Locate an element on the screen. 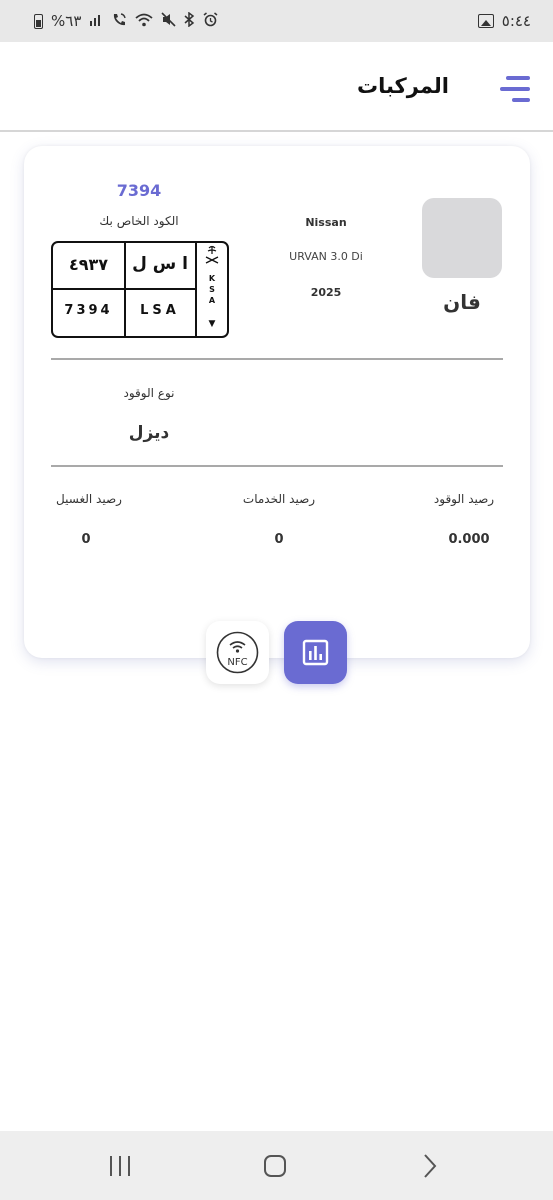  alarm-icon is located at coordinates (210, 21).